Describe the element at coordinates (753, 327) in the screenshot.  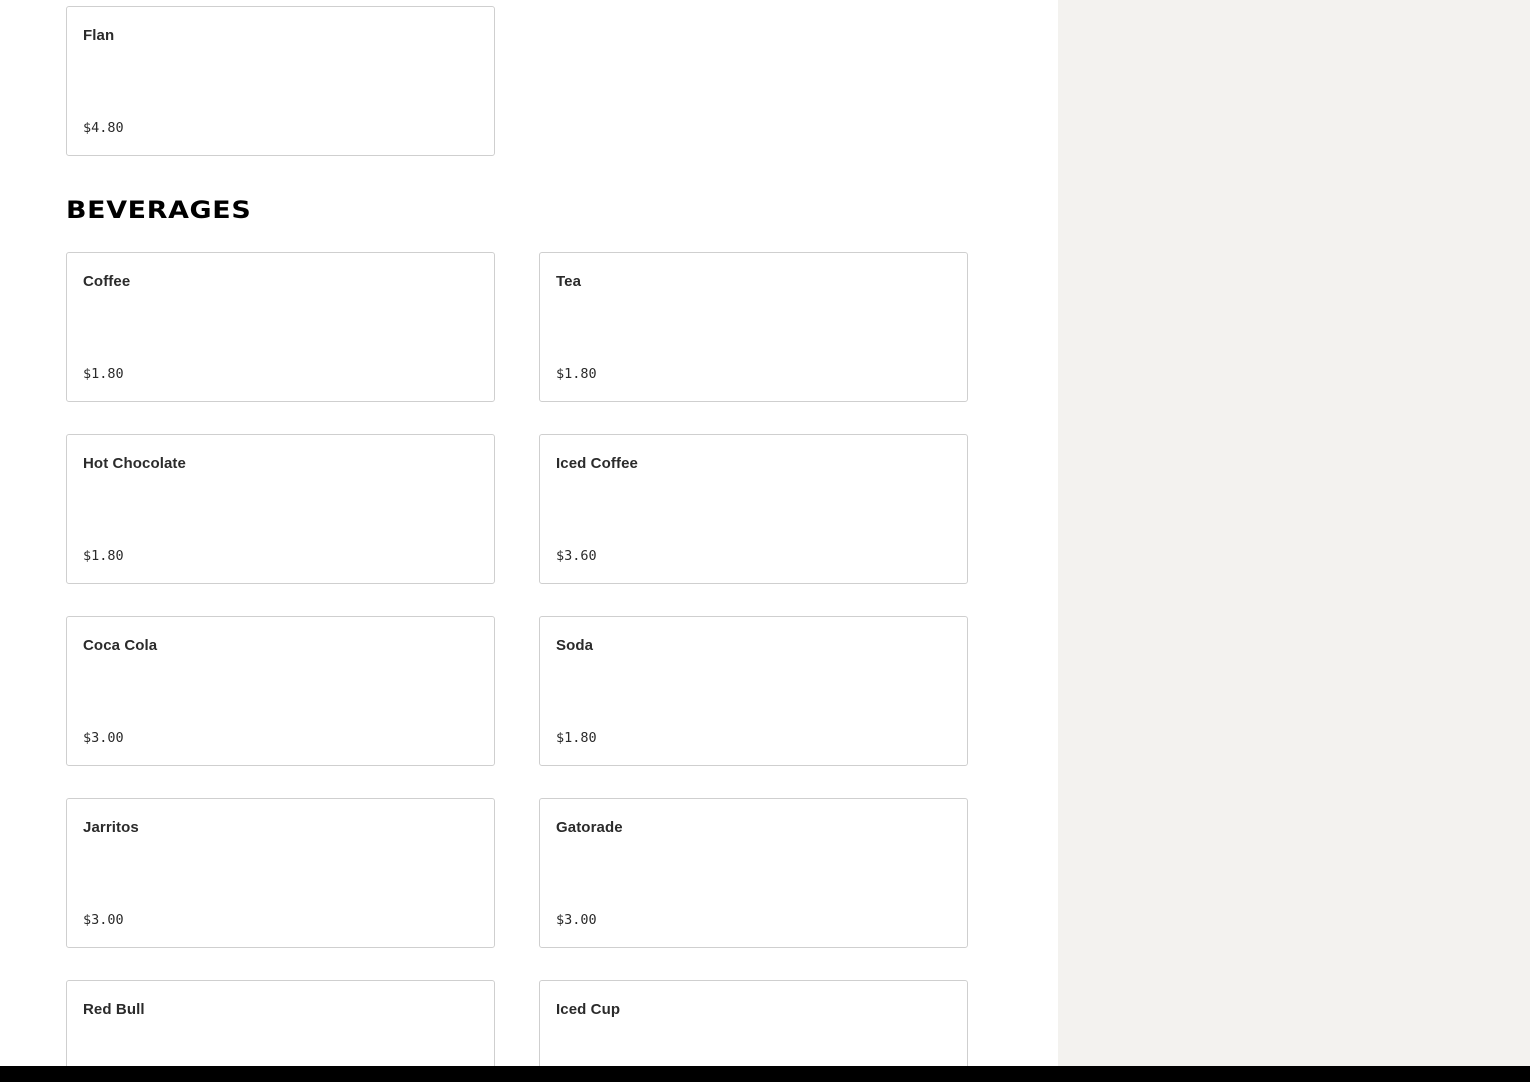
I see `menu-item-card-tea: Tea $1.80` at that location.